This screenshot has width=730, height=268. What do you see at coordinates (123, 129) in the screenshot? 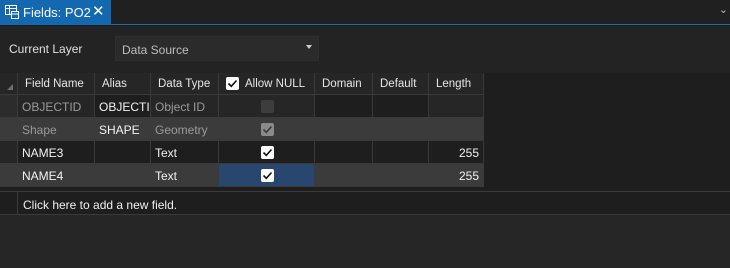
I see `alias-cell: SHAPE` at bounding box center [123, 129].